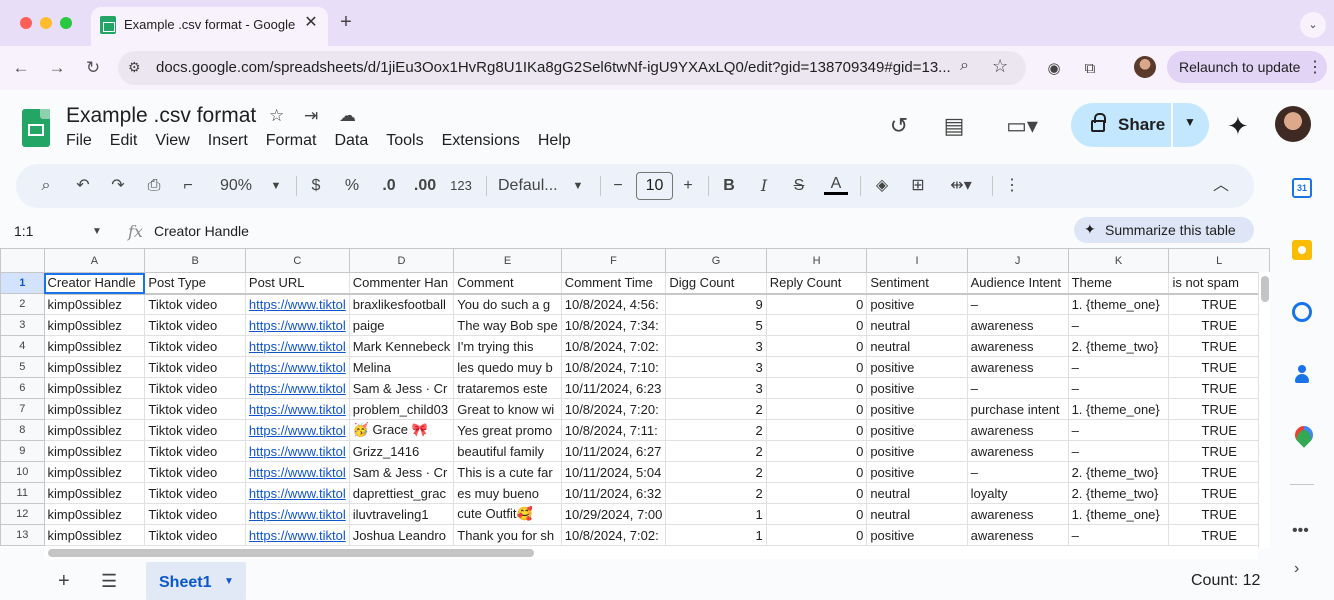  Describe the element at coordinates (836, 185) in the screenshot. I see `text-color-icon: A` at that location.